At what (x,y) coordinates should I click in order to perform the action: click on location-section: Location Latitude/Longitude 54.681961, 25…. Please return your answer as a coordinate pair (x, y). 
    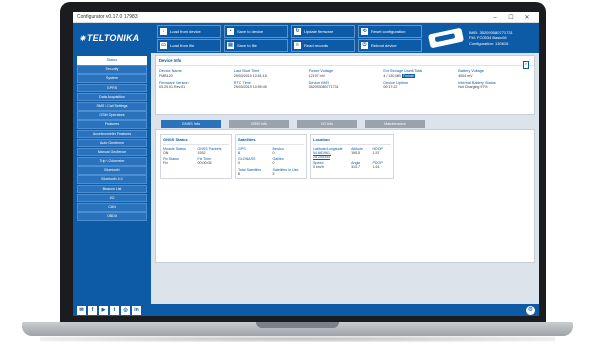
    Looking at the image, I should click on (352, 156).